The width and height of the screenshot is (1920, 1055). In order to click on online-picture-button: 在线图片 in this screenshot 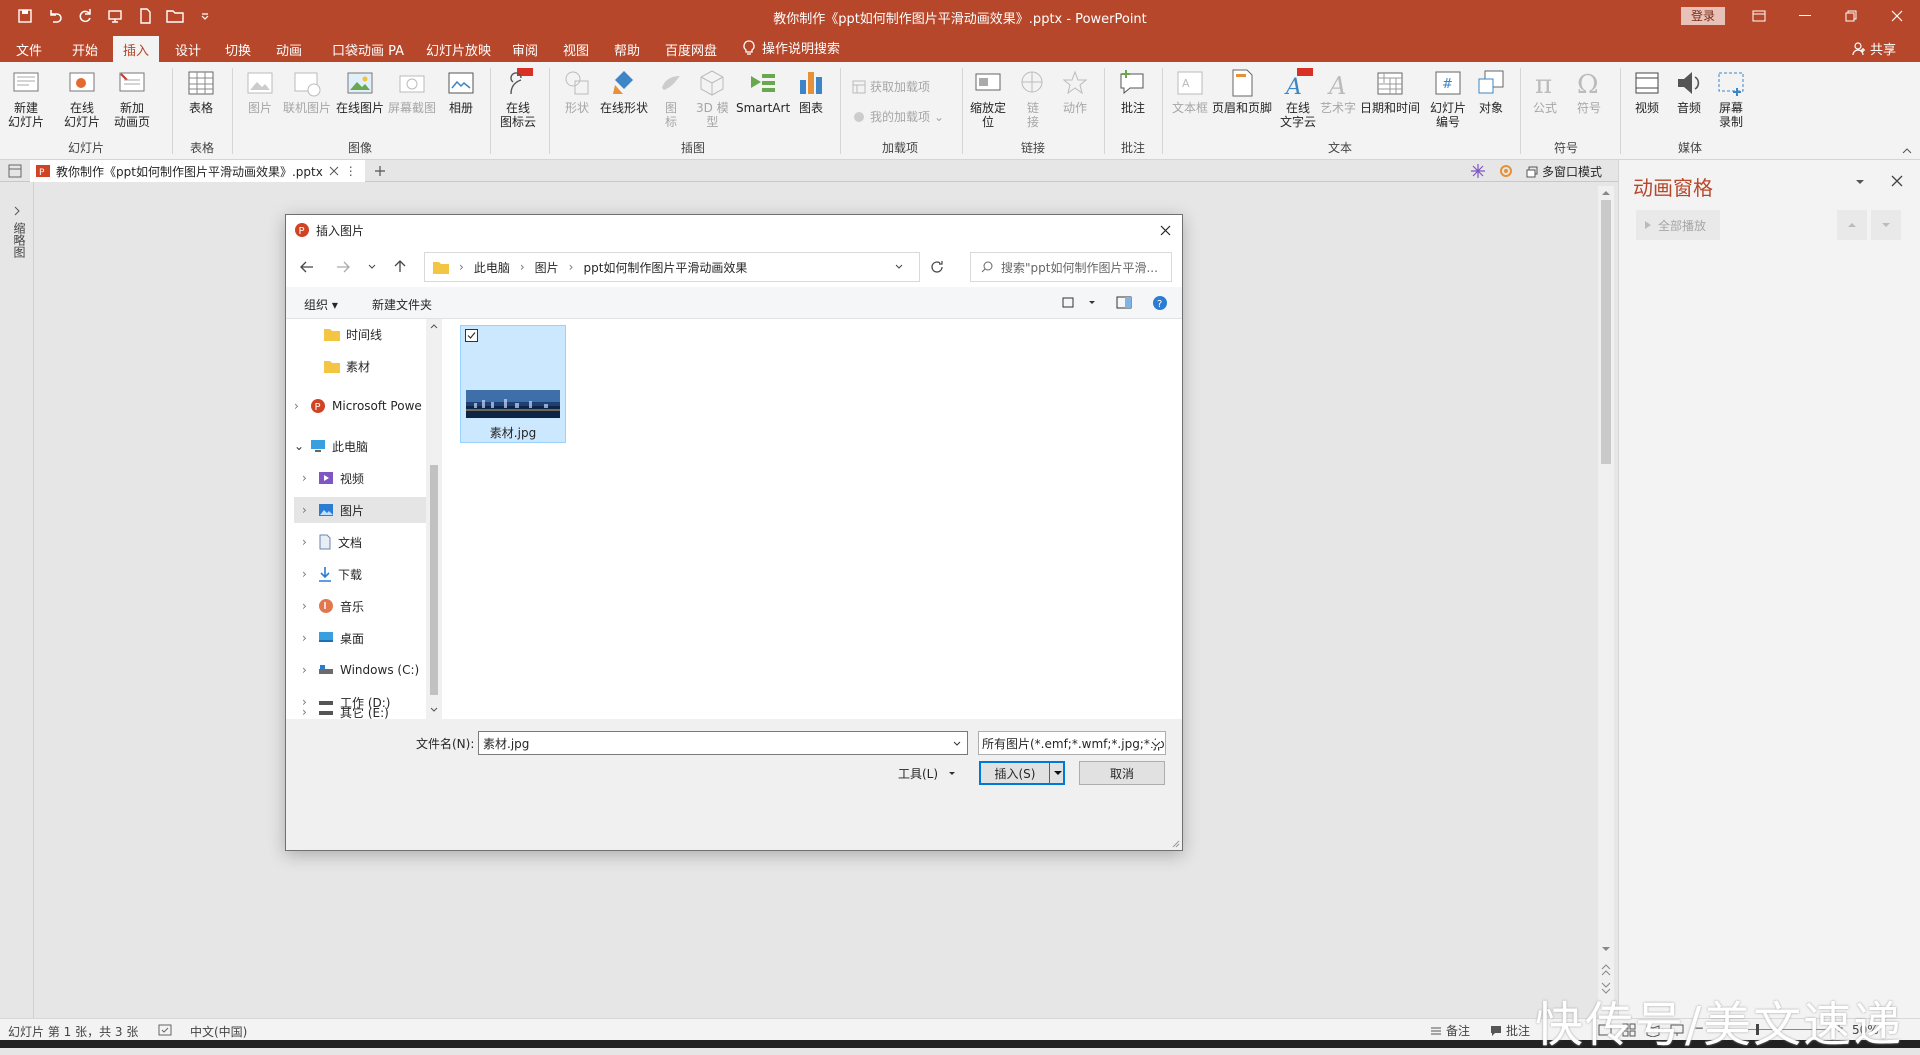, I will do `click(360, 91)`.